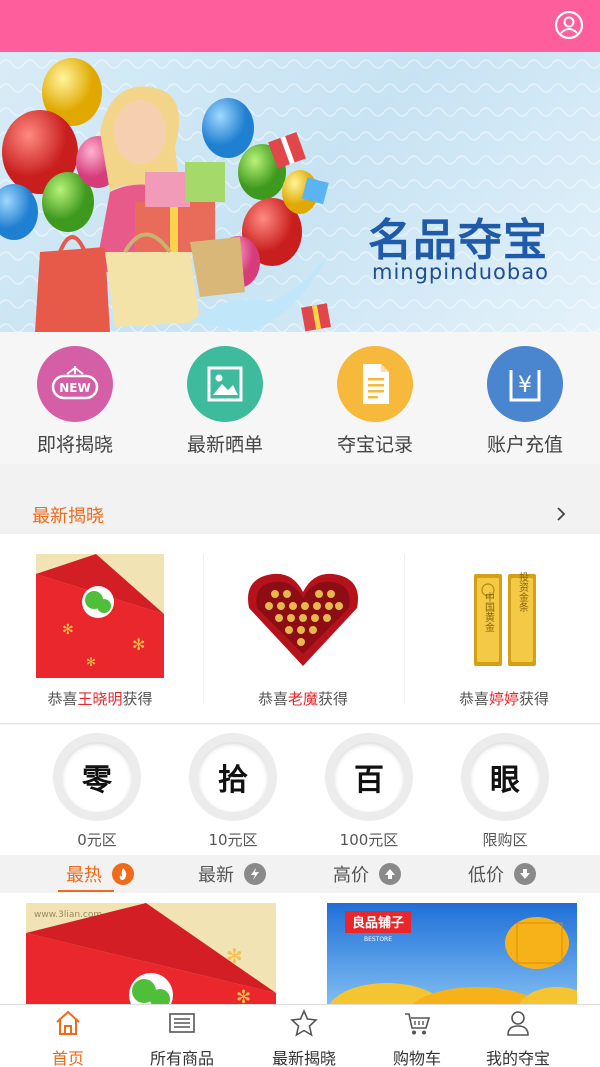 The image size is (600, 1067). I want to click on product-image-red-envelope: www.3lian.com ✻ ✻, so click(151, 955).